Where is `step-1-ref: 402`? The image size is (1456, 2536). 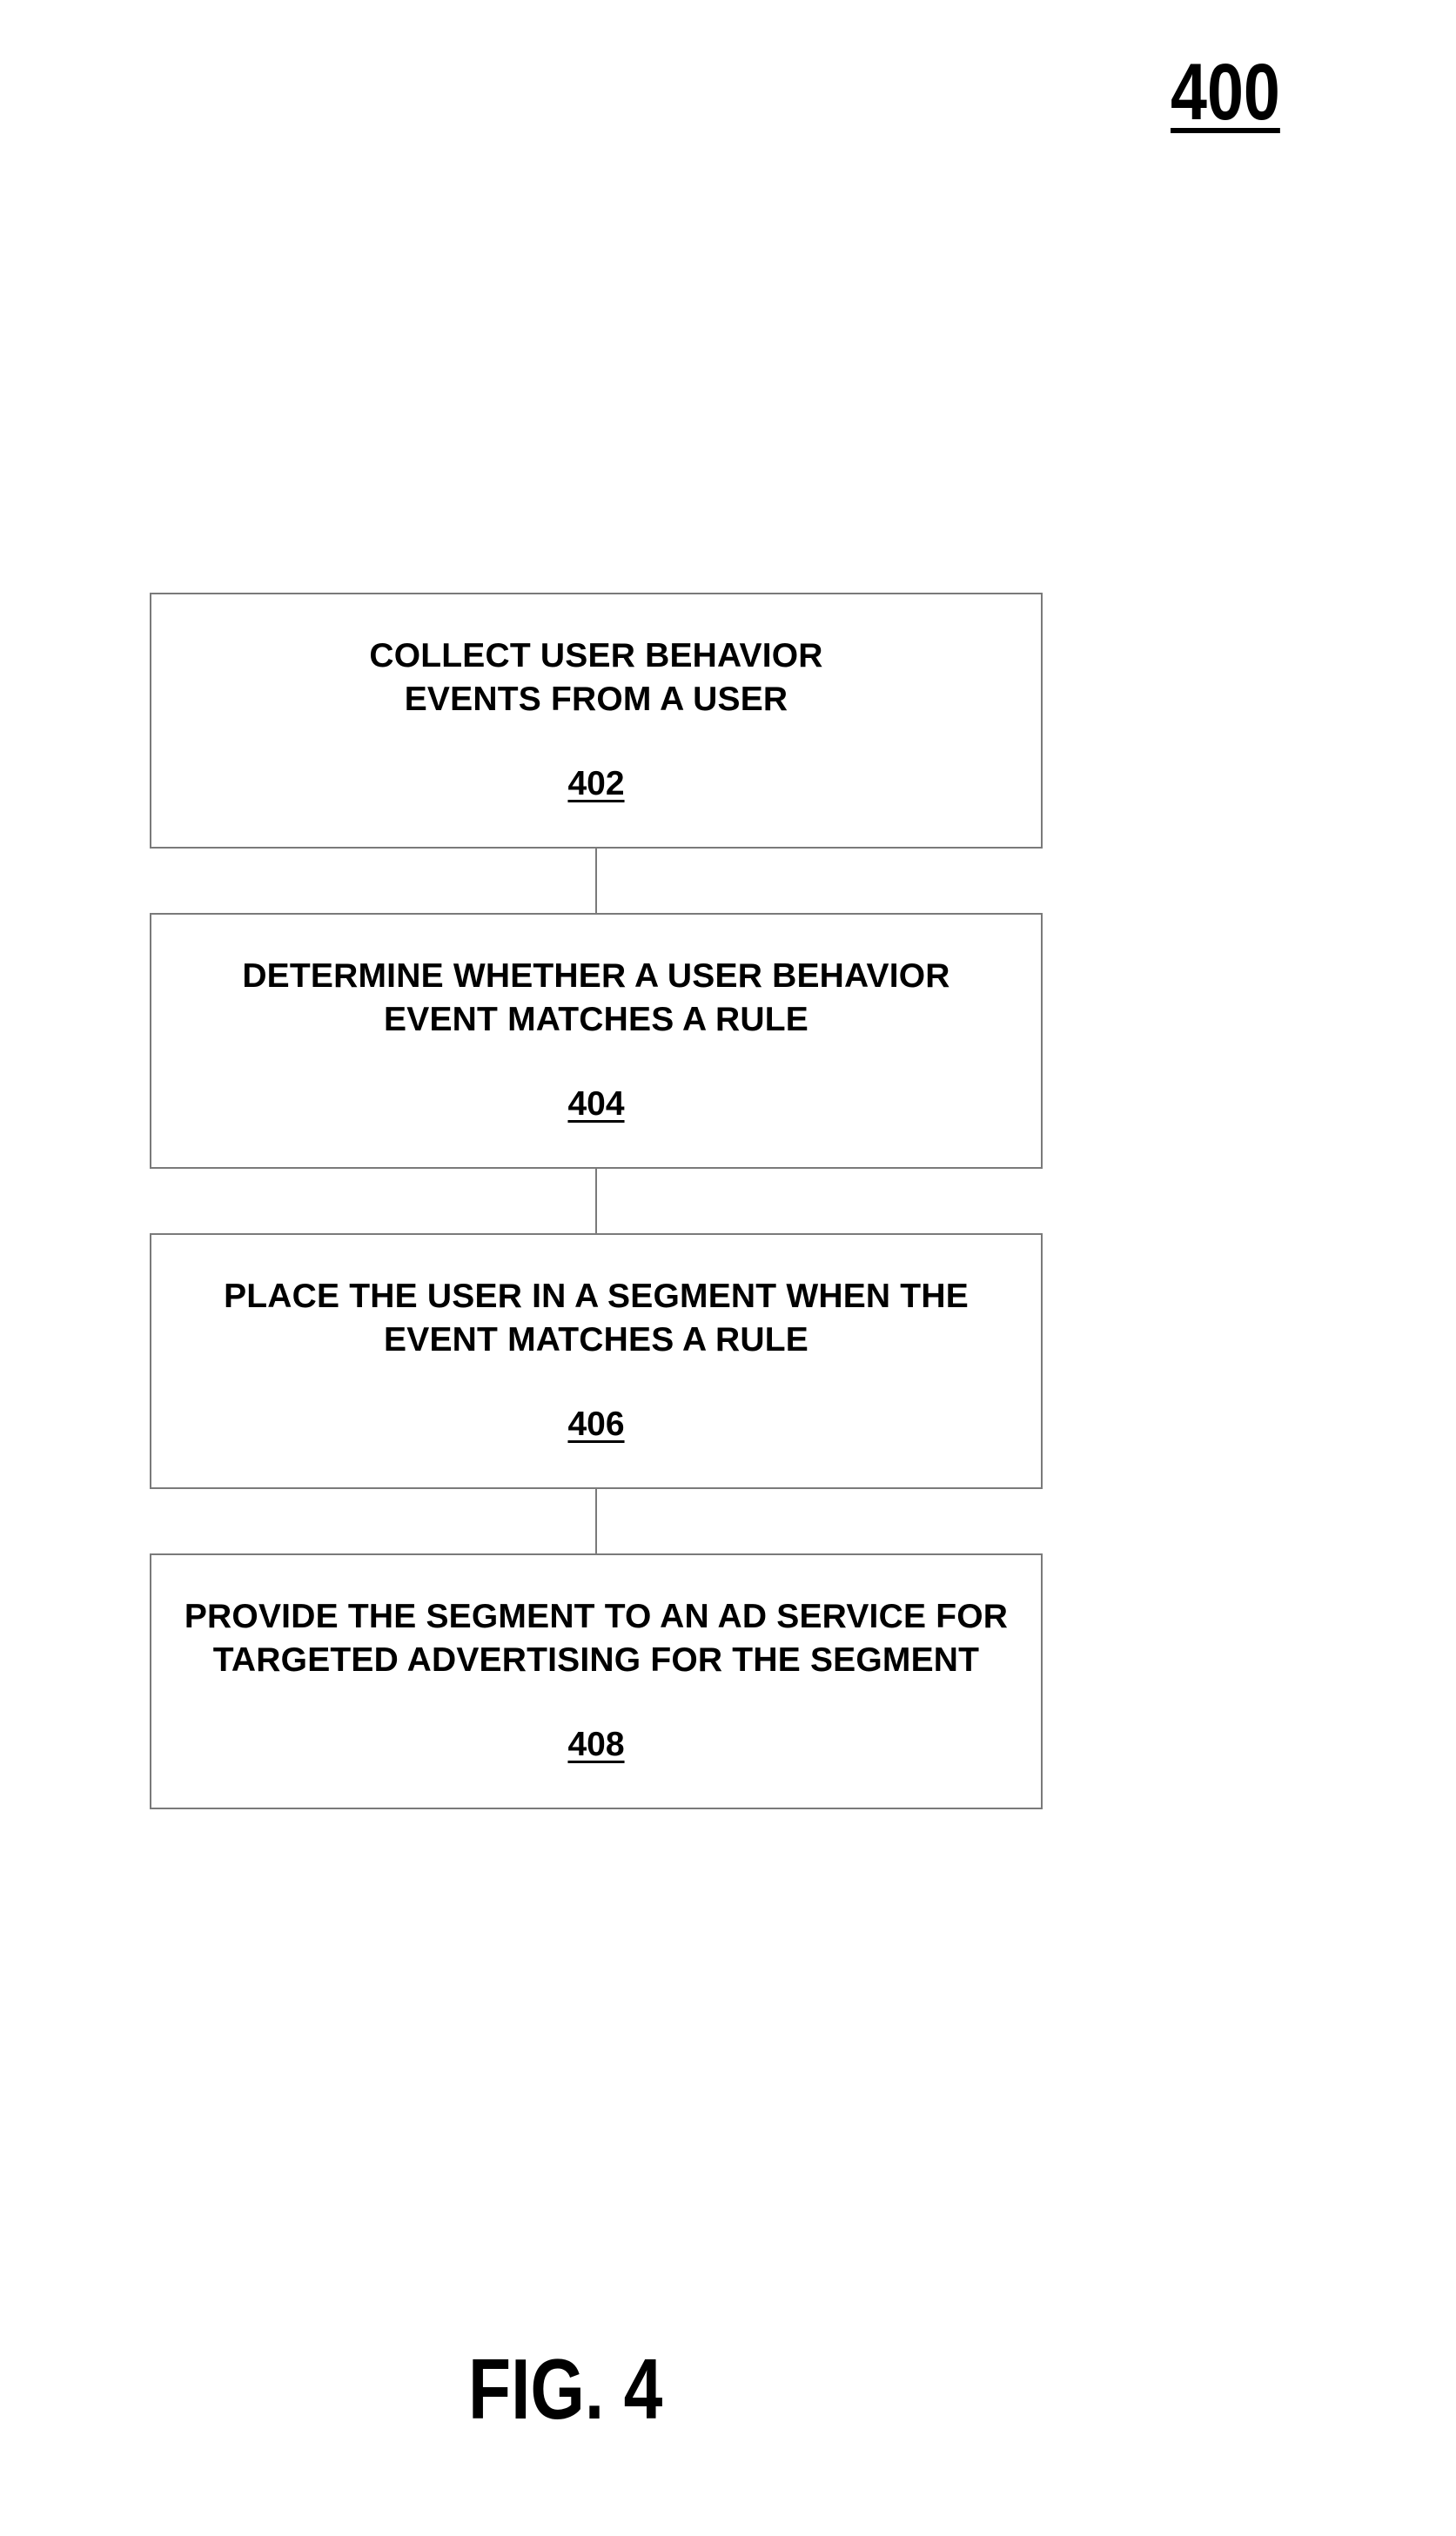
step-1-ref: 402 is located at coordinates (596, 784).